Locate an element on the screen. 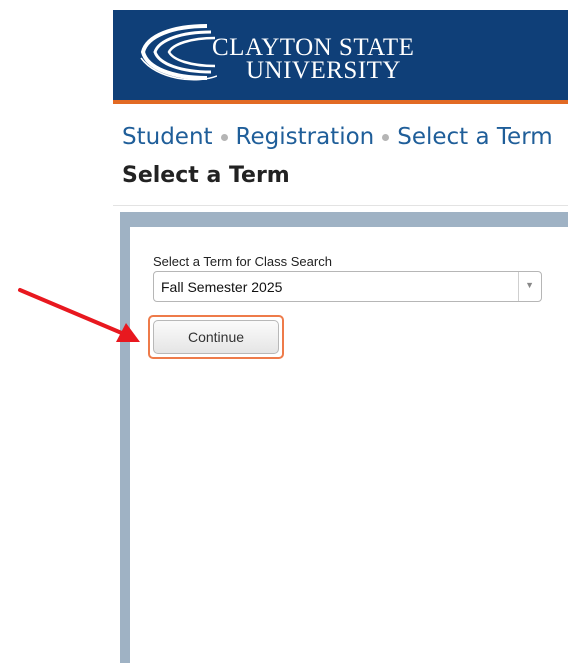 This screenshot has height=663, width=575. breadcrumb: Student Registration Select a Term is located at coordinates (347, 137).